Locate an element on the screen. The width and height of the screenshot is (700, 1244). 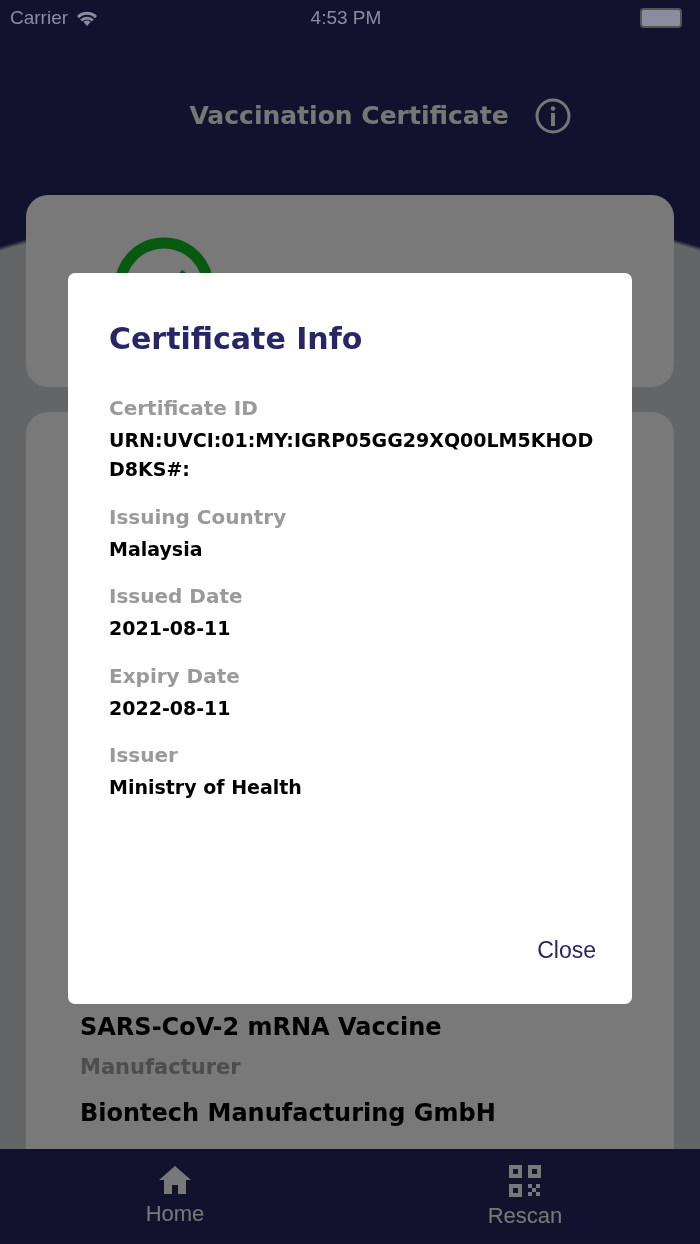
tab-button: Rescan is located at coordinates (525, 1196).